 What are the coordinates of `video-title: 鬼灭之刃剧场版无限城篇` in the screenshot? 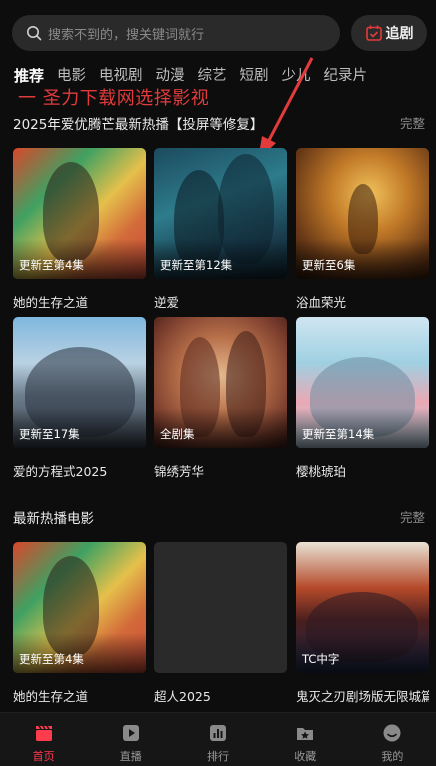 It's located at (362, 696).